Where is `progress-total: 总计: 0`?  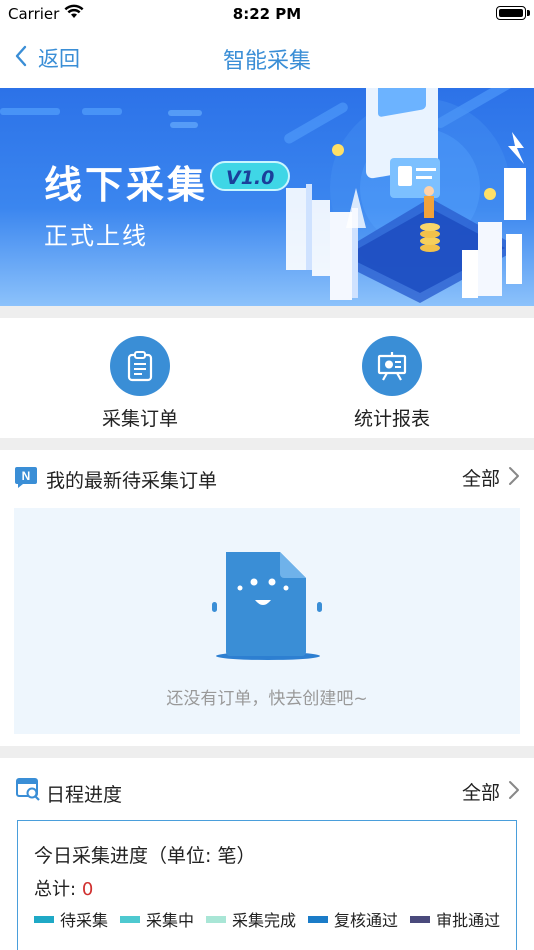 progress-total: 总计: 0 is located at coordinates (63, 888).